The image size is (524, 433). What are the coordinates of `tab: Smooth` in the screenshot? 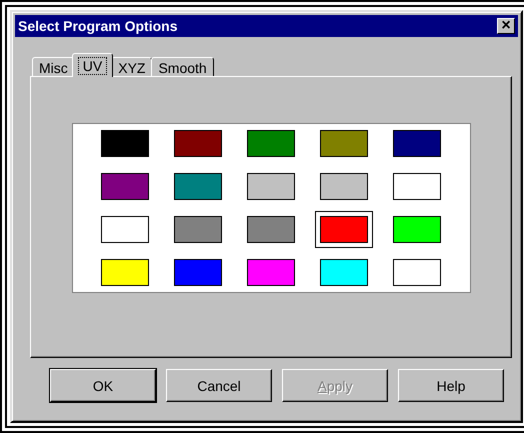 It's located at (182, 67).